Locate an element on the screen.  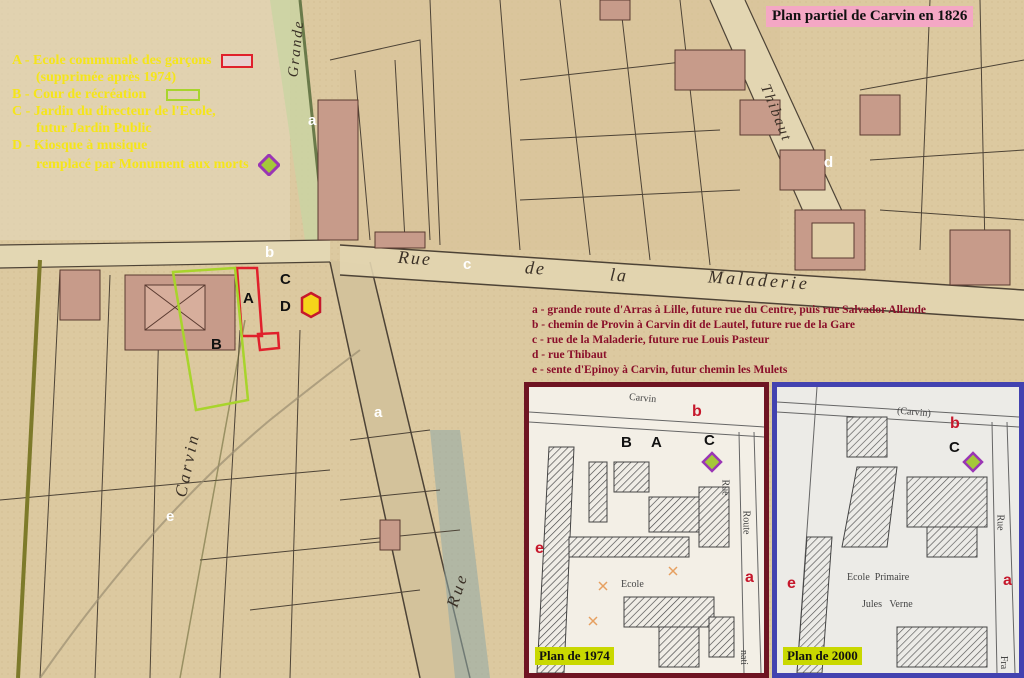
map-label-e: e is located at coordinates (170, 516).